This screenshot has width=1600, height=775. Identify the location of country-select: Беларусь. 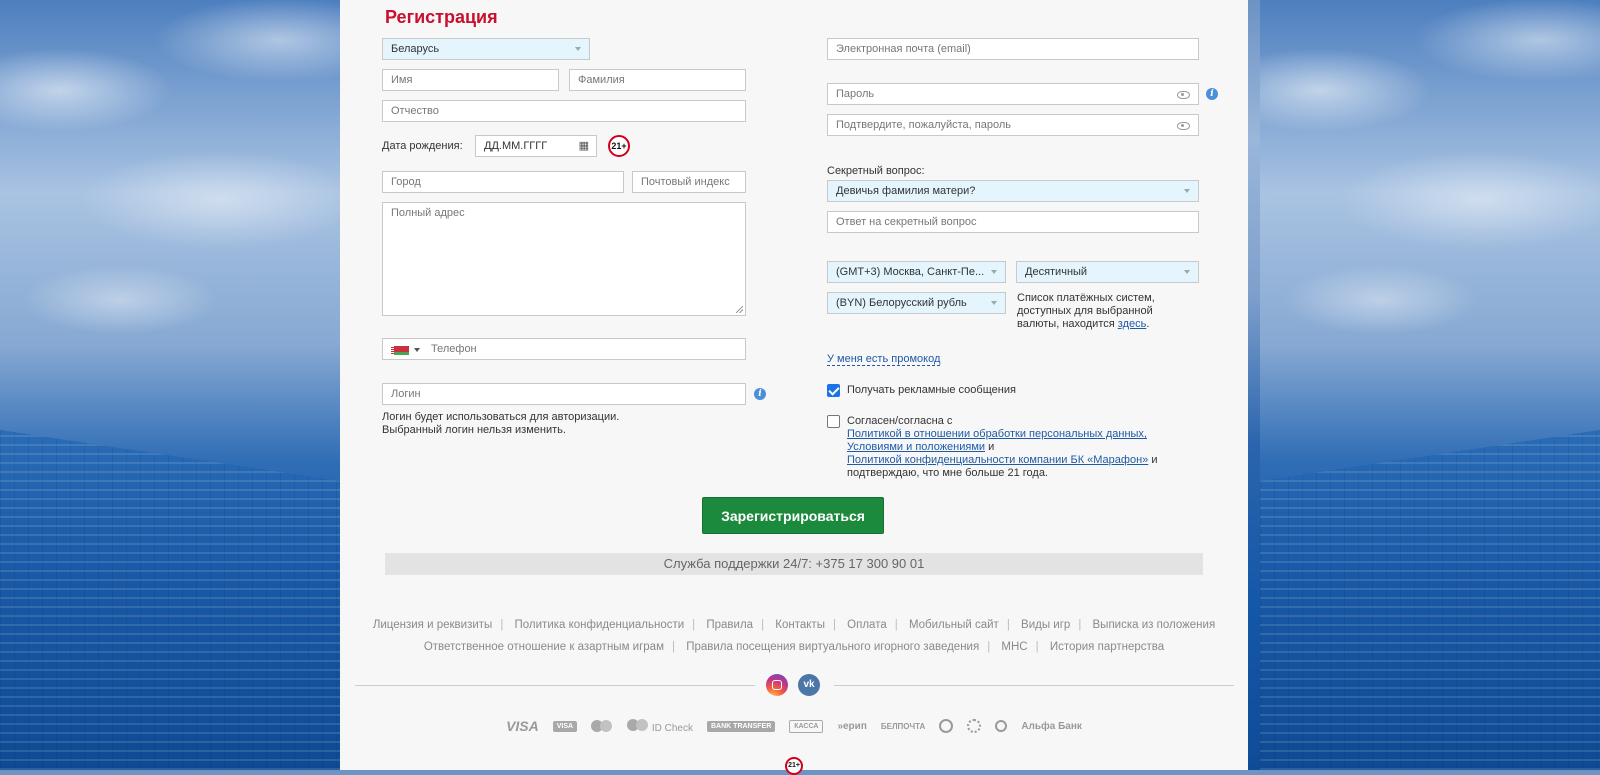
(486, 49).